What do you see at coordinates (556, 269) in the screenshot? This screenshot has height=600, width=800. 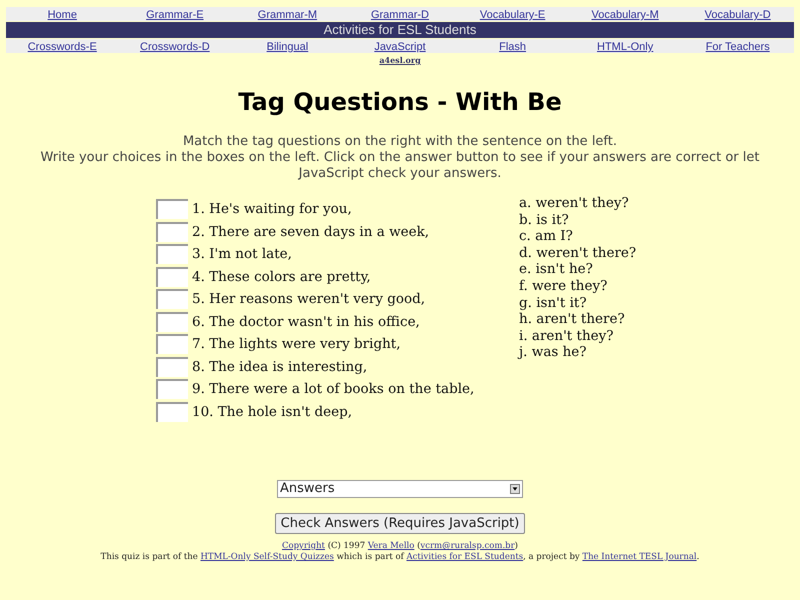 I see `tag-option-text: e. isn't he?` at bounding box center [556, 269].